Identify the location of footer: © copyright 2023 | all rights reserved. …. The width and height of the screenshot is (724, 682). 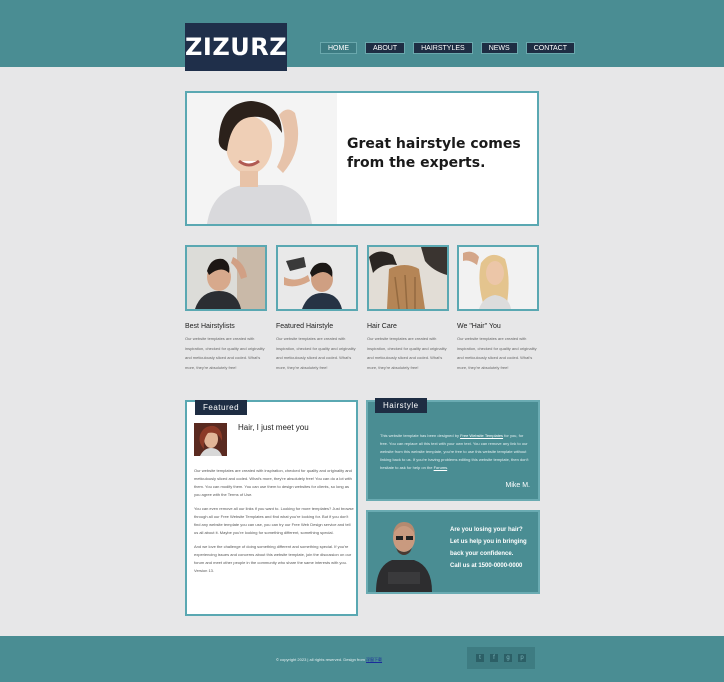
(362, 659).